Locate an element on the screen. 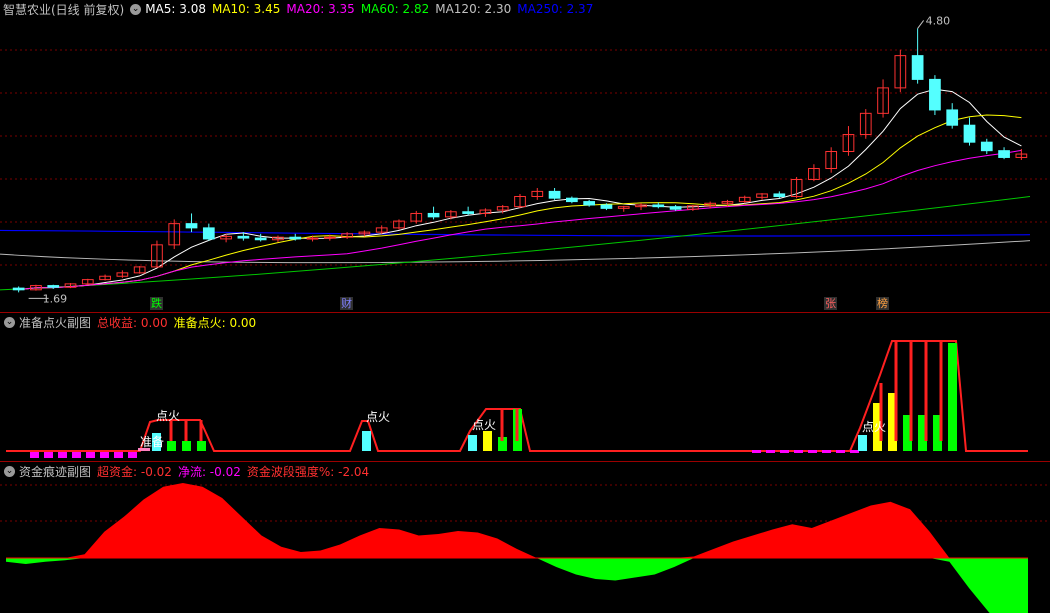  event-marker: 榜 is located at coordinates (883, 303).